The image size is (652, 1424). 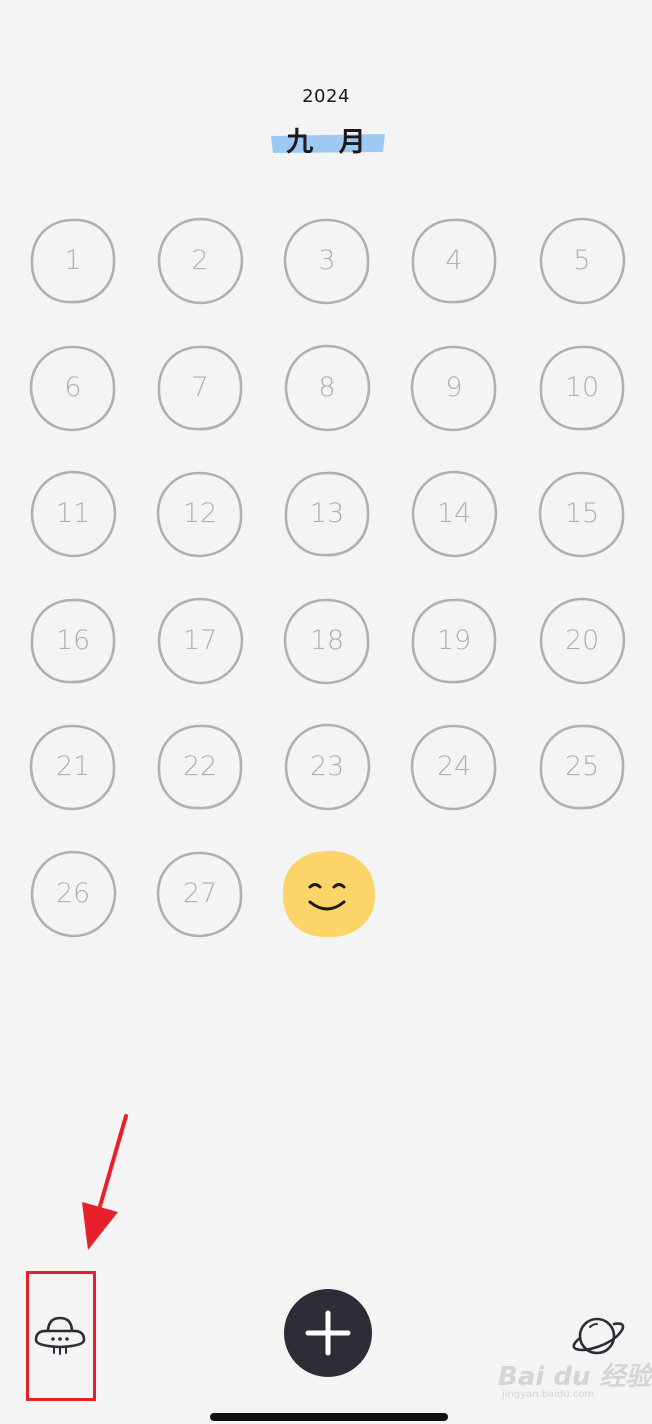 I want to click on day-cell: 1, so click(x=73, y=261).